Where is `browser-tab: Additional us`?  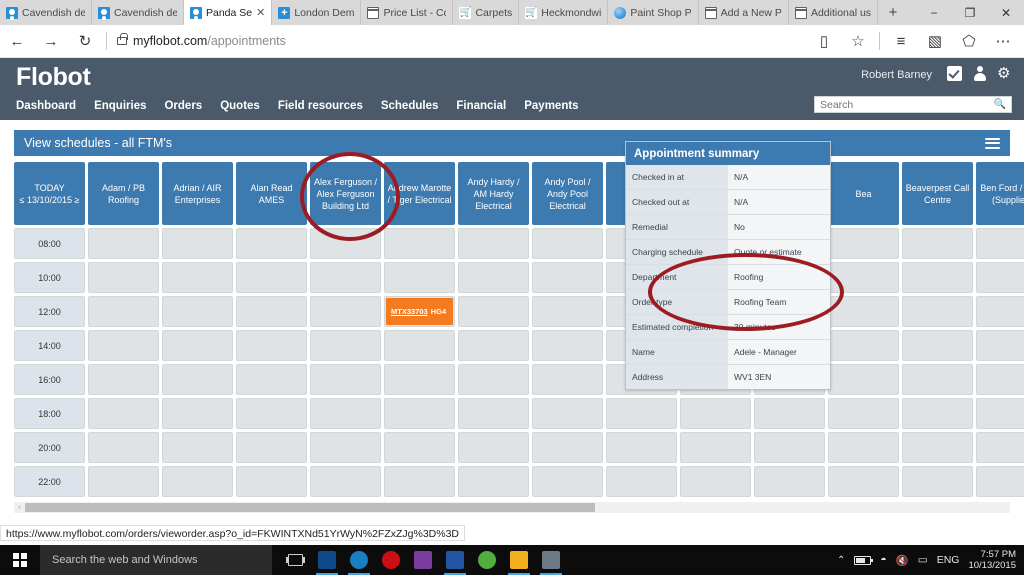 browser-tab: Additional us is located at coordinates (833, 12).